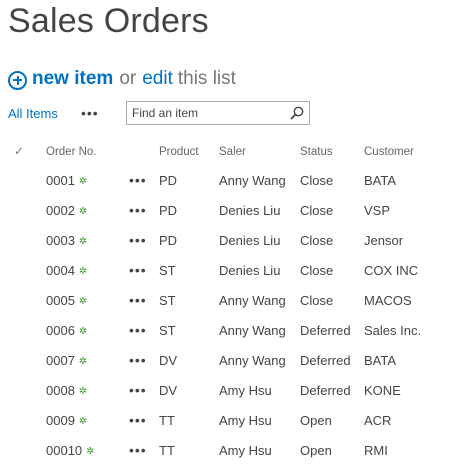  I want to click on column-header-order-no: Order No., so click(71, 152).